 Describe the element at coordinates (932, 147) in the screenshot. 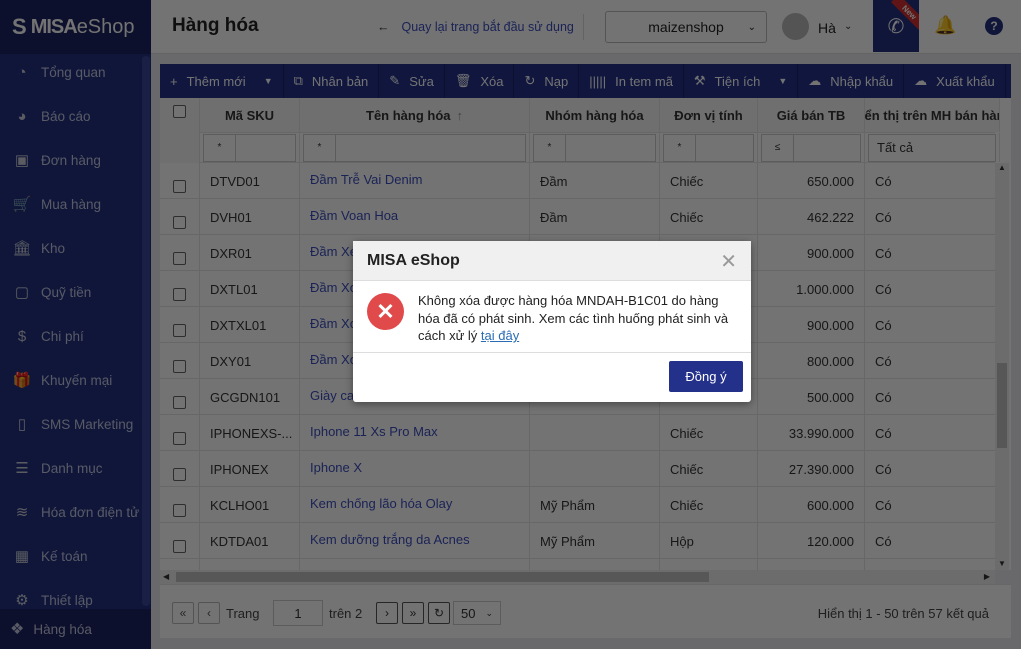

I see `filter-cell: Tất cả` at that location.